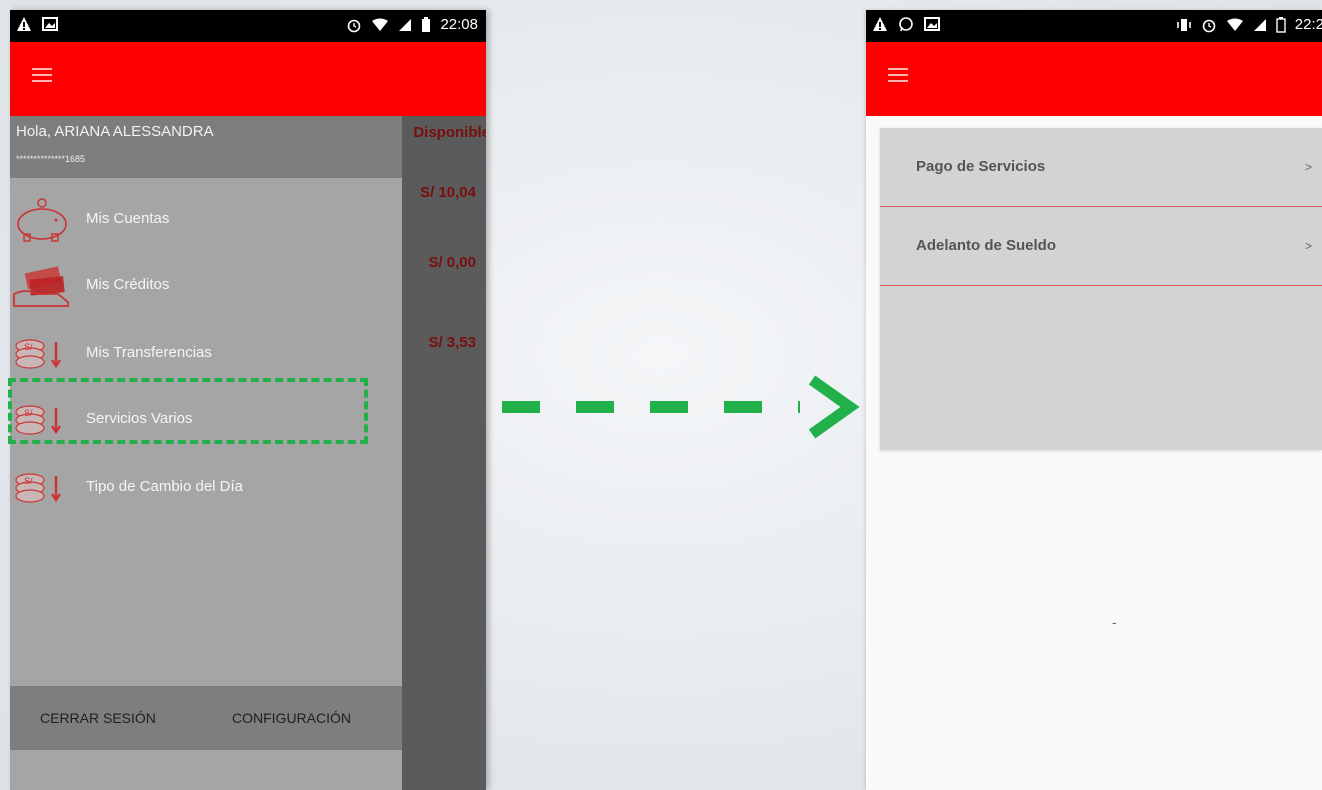 This screenshot has height=790, width=1322. What do you see at coordinates (206, 718) in the screenshot?
I see `drawer-footer: CERRAR SESIÓN CONFIGURACIÓN` at bounding box center [206, 718].